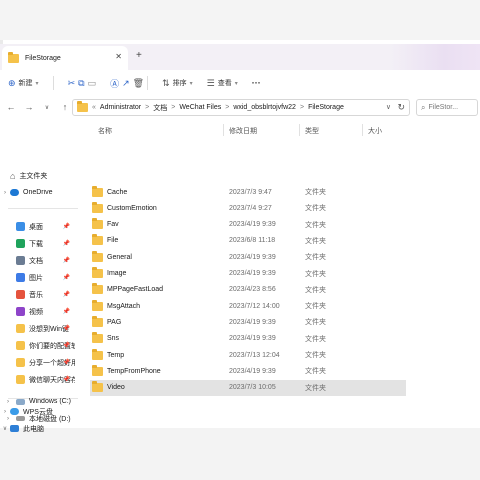 The image size is (480, 480). What do you see at coordinates (200, 107) in the screenshot?
I see `breadcrumb-item: WeChat Files` at bounding box center [200, 107].